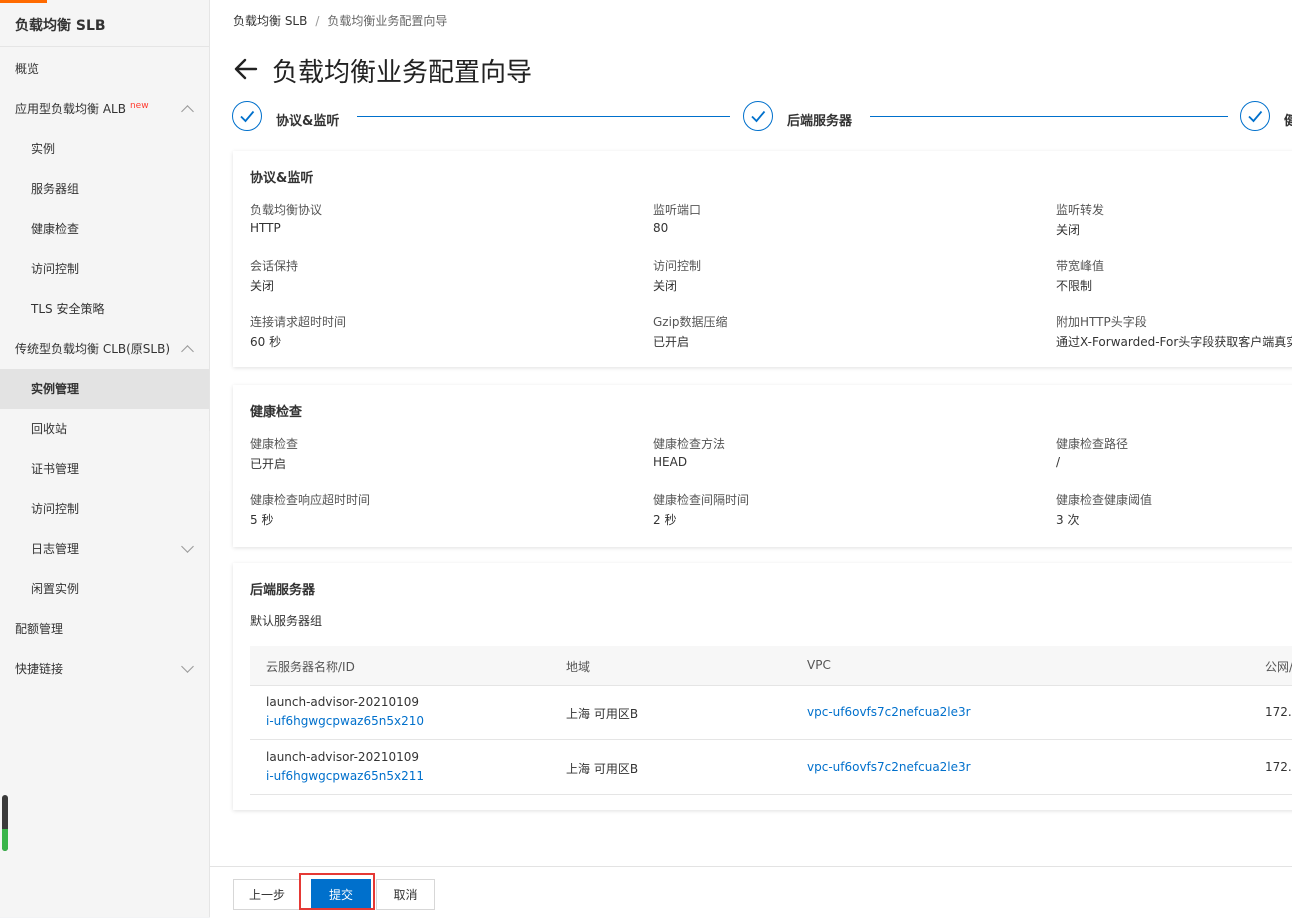 This screenshot has width=1292, height=918. What do you see at coordinates (27, 69) in the screenshot?
I see `sidebar-item-label: 概览` at bounding box center [27, 69].